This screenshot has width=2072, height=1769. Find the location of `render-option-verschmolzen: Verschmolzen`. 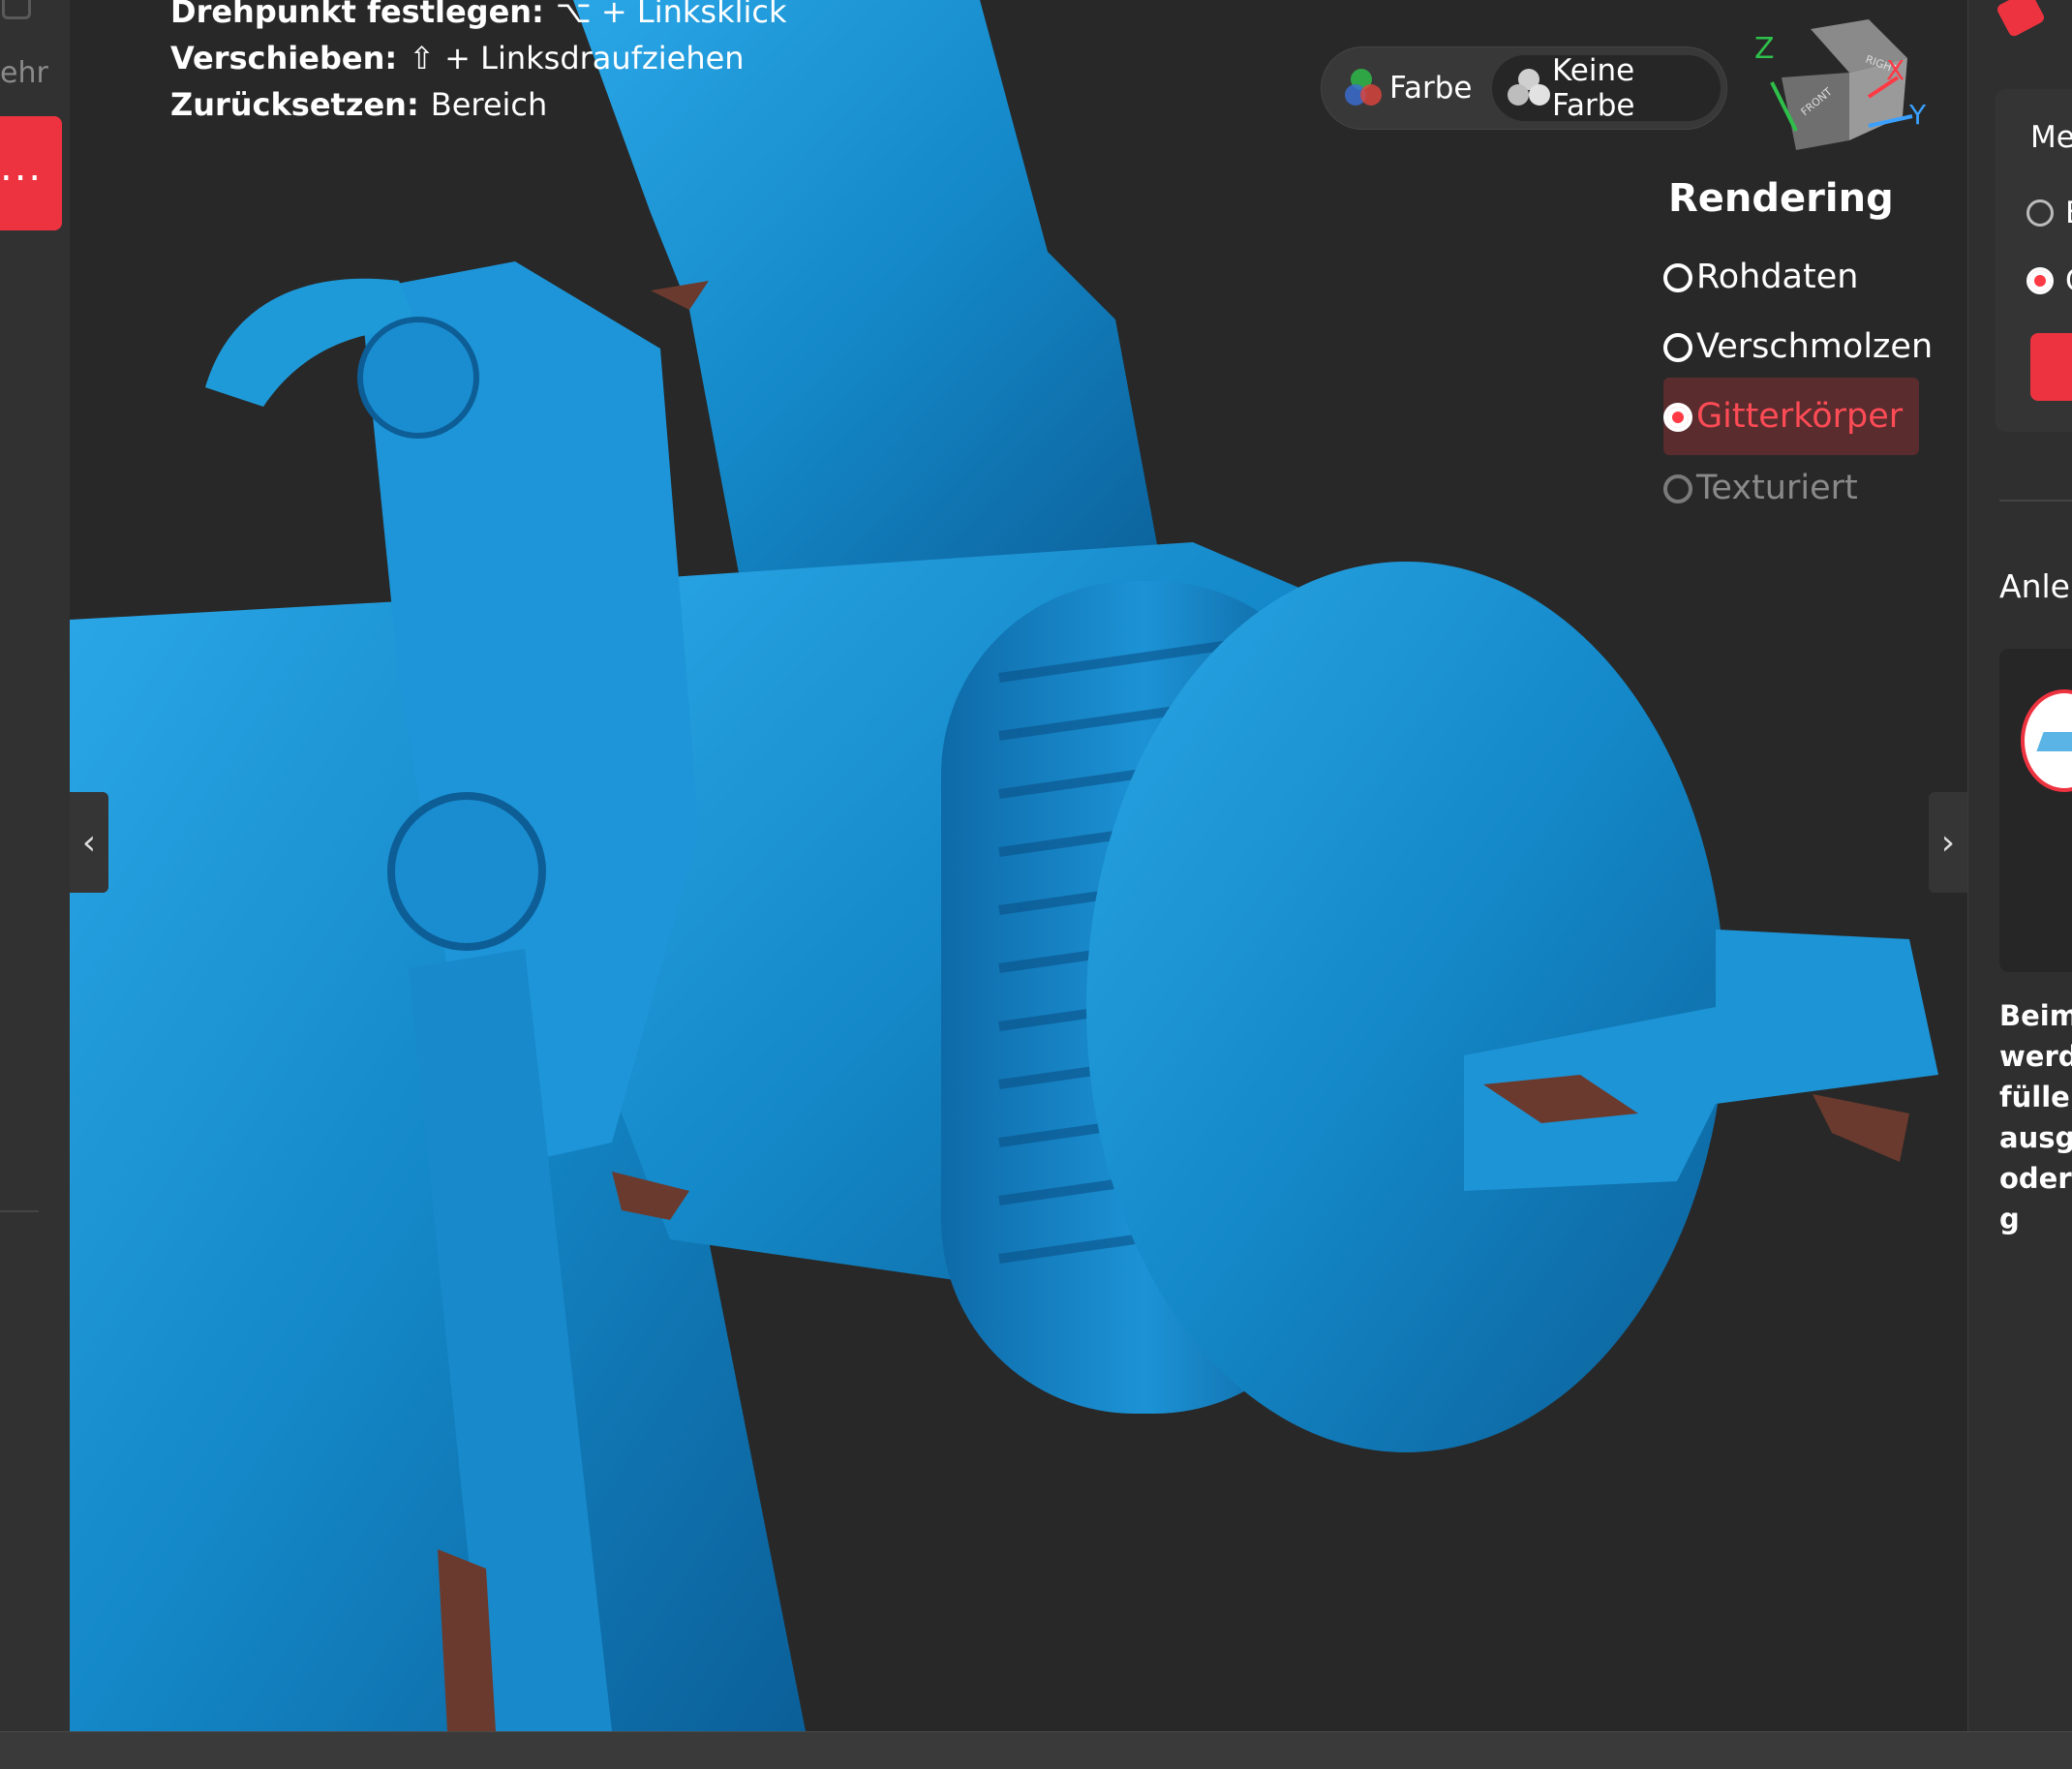

render-option-verschmolzen: Verschmolzen is located at coordinates (1798, 346).